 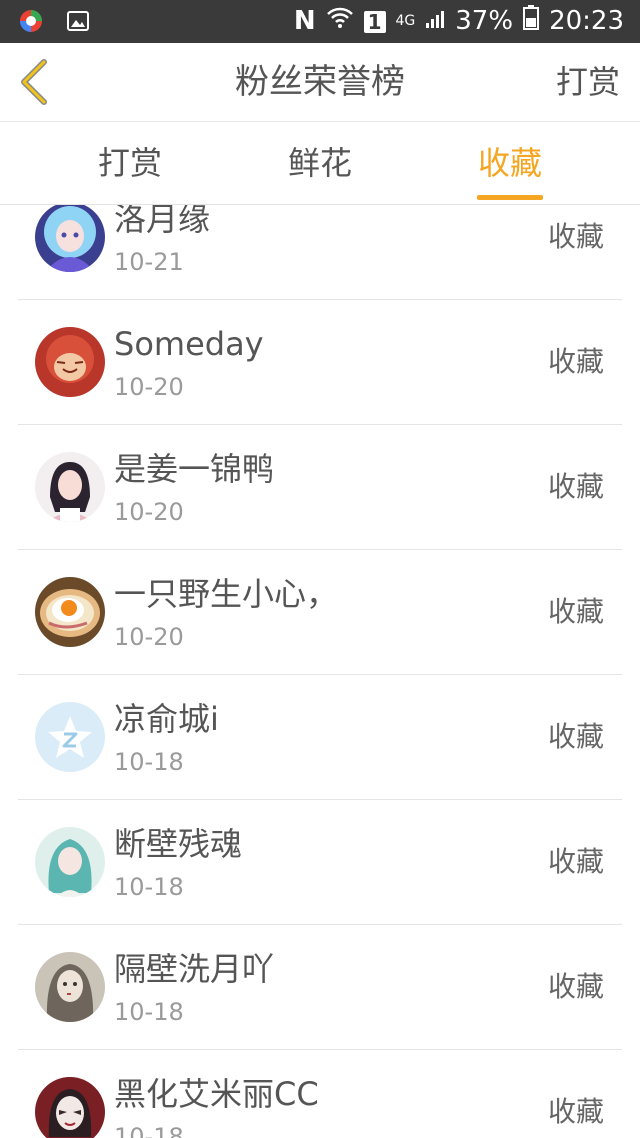 What do you see at coordinates (31, 23) in the screenshot?
I see `app-notification-icon` at bounding box center [31, 23].